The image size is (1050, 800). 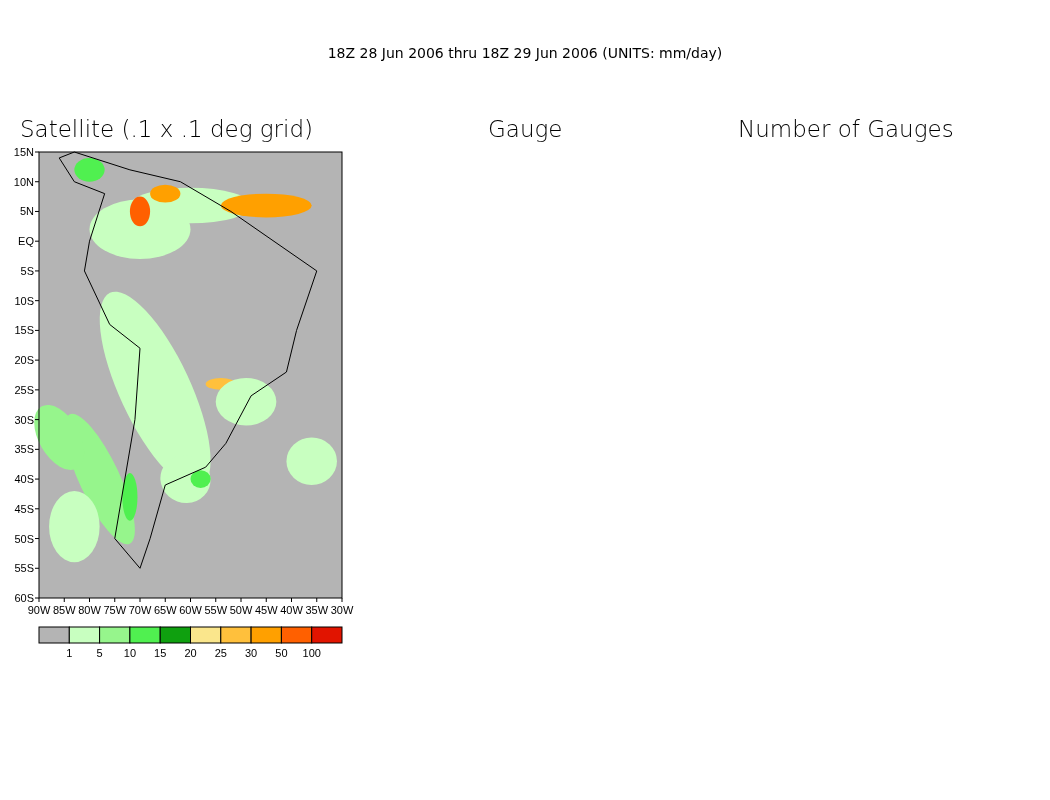 I want to click on legend-label: 50, so click(x=281, y=653).